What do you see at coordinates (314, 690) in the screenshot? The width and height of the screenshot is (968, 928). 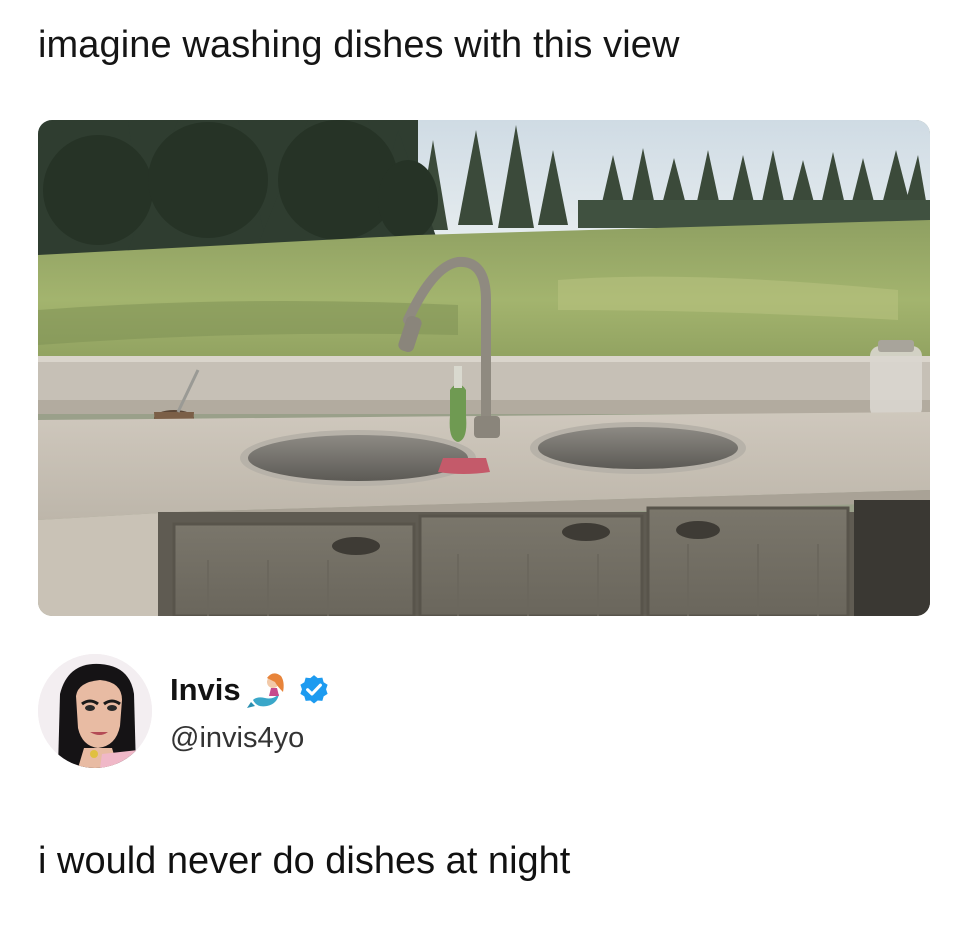 I see `verified-badge-icon` at bounding box center [314, 690].